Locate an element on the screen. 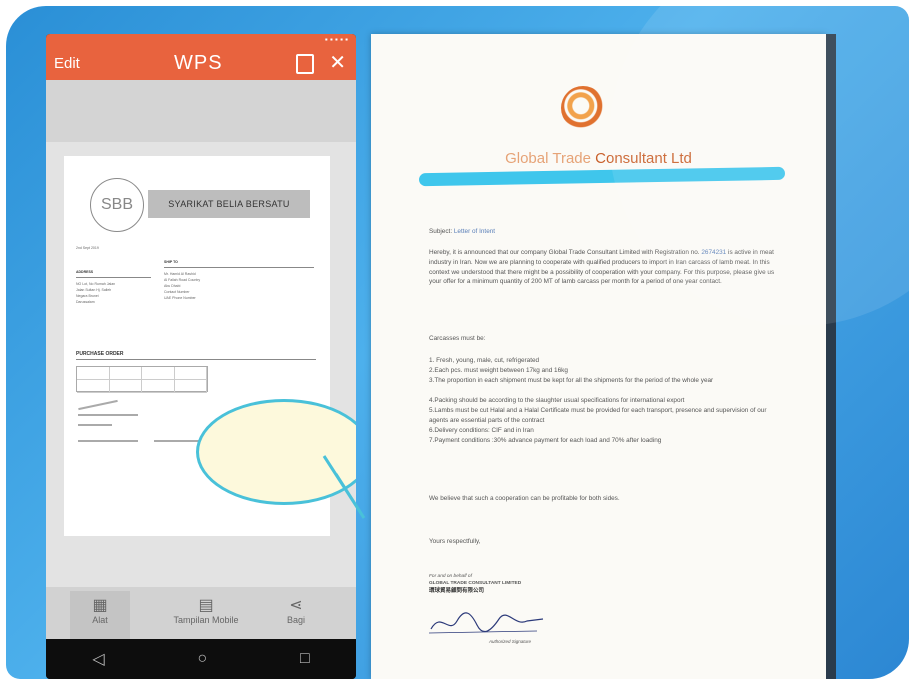 This screenshot has height=683, width=913. ship-to-line: Contact Number is located at coordinates (177, 292).